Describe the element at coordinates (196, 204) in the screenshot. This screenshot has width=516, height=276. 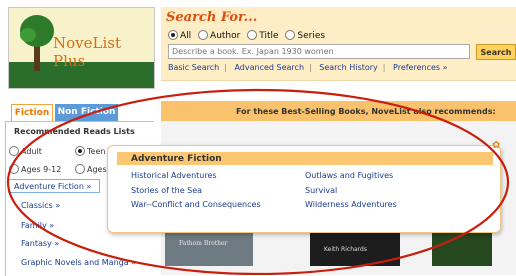
I see `popup-link-war-conflict: War--Conflict and Consequences` at that location.